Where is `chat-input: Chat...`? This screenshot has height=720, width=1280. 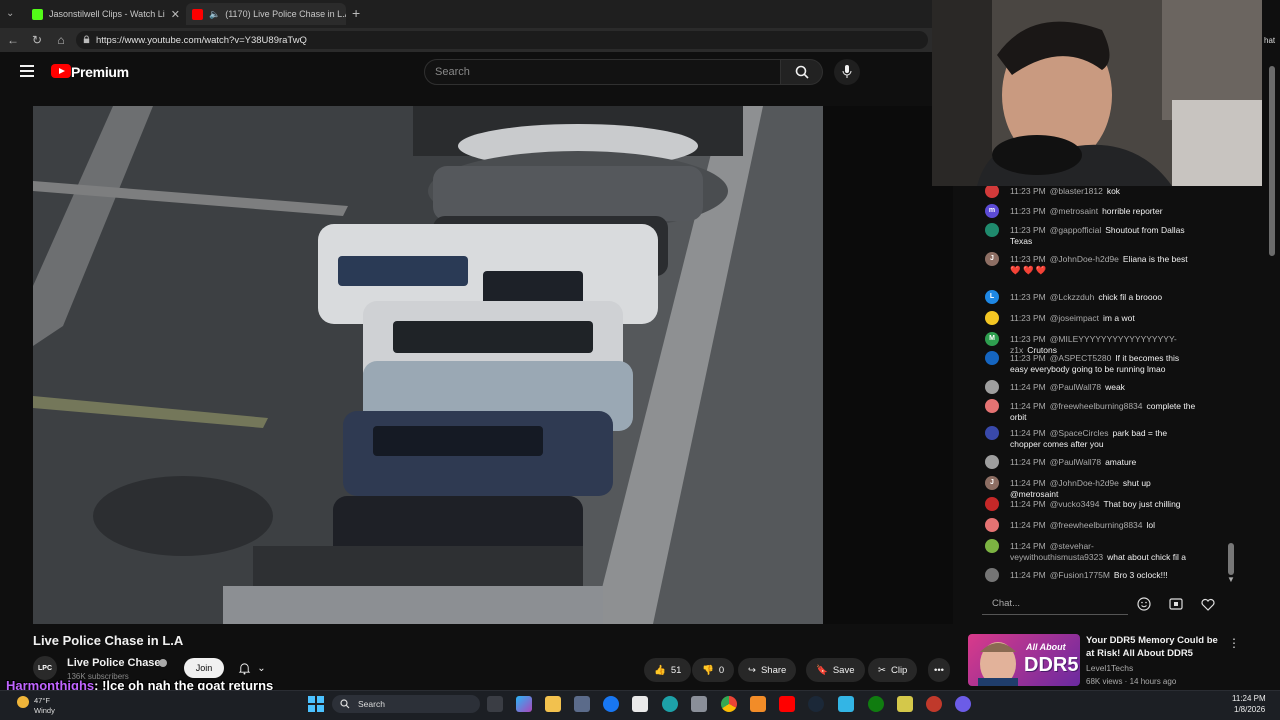
chat-input: Chat... is located at coordinates (1055, 604).